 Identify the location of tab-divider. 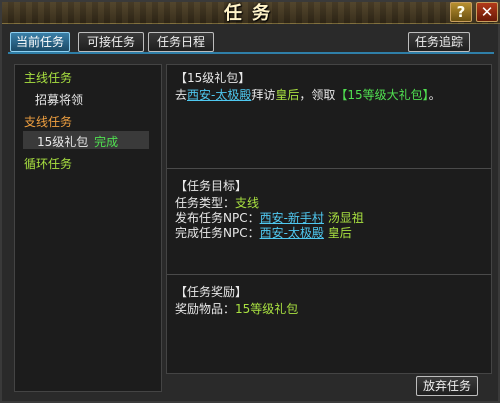
(251, 53).